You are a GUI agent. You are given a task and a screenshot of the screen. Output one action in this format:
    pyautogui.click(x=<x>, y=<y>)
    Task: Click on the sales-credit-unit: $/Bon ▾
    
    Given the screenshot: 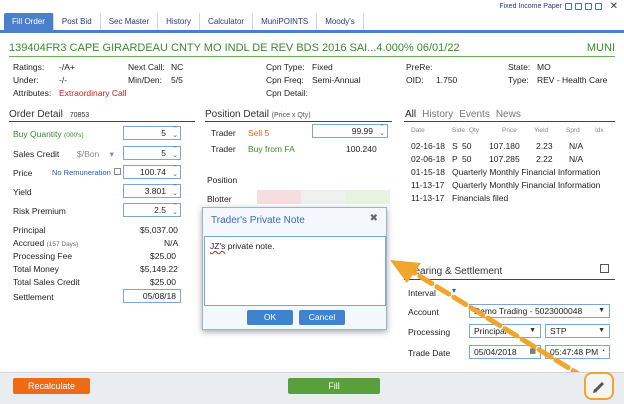 What is the action you would take?
    pyautogui.click(x=95, y=154)
    